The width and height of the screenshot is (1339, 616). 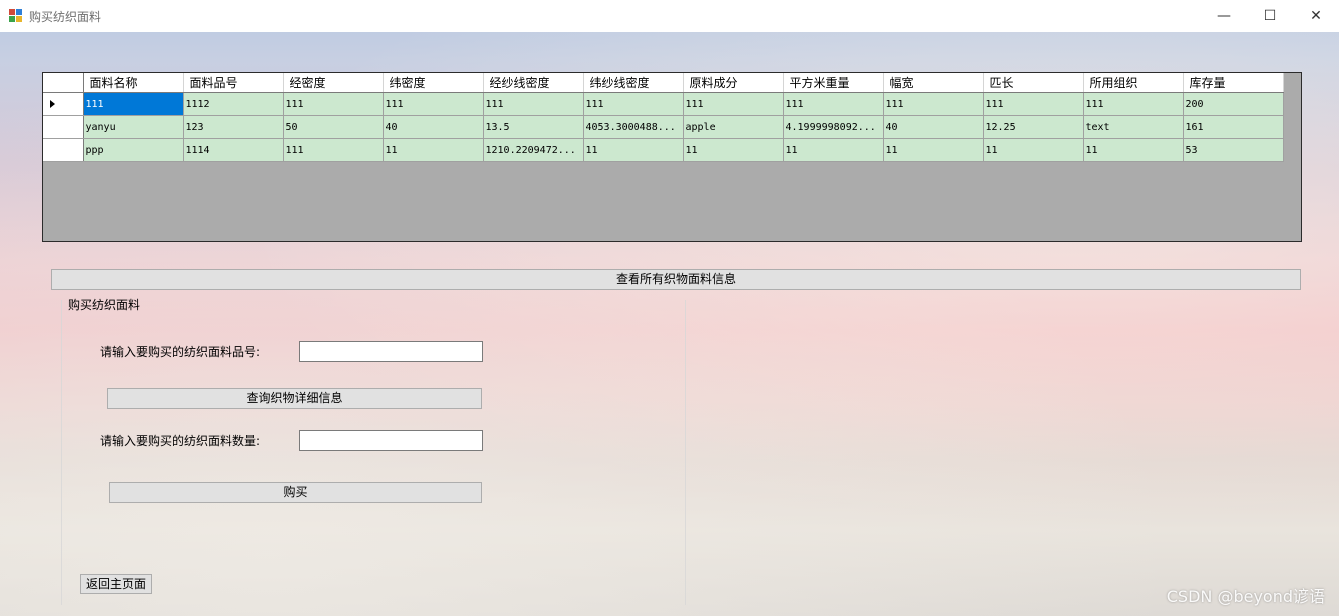 I want to click on table-cell: 1112, so click(x=233, y=104).